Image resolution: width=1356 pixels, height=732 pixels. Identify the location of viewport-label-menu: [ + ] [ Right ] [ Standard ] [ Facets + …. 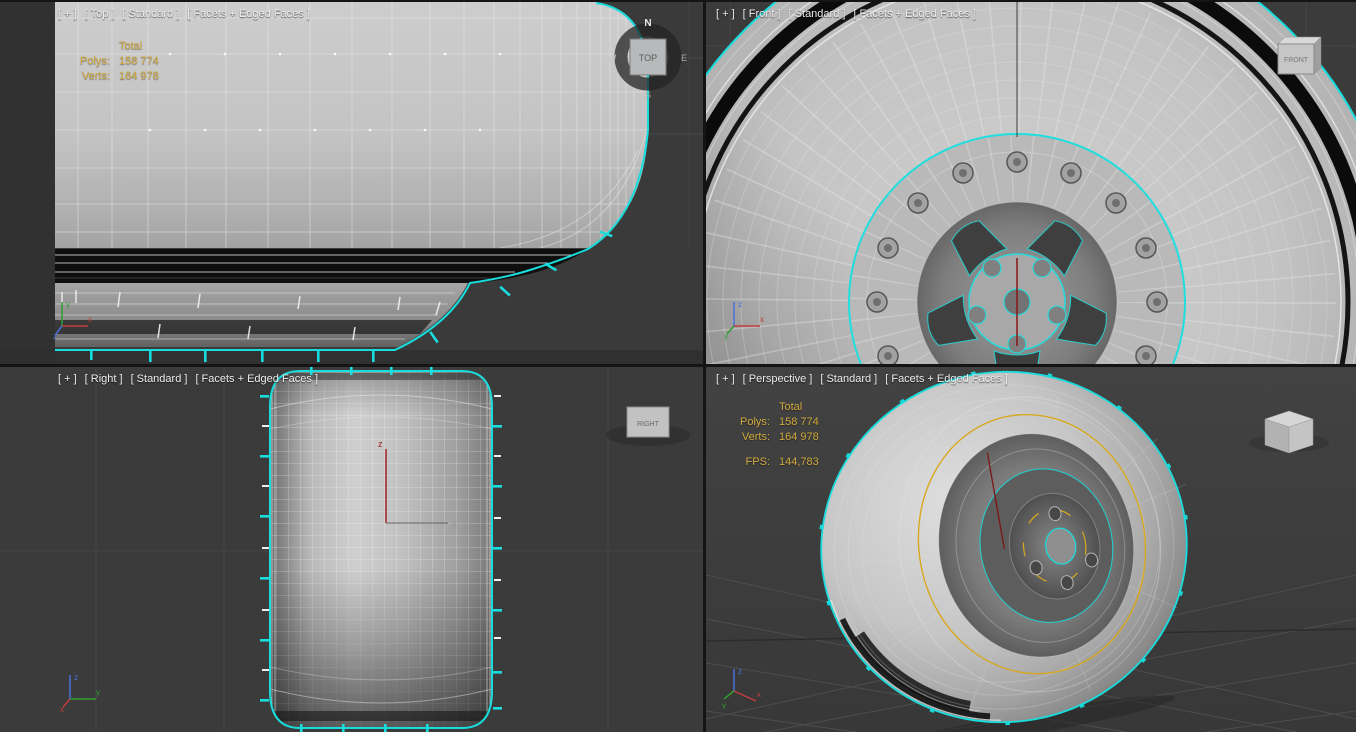
(188, 379).